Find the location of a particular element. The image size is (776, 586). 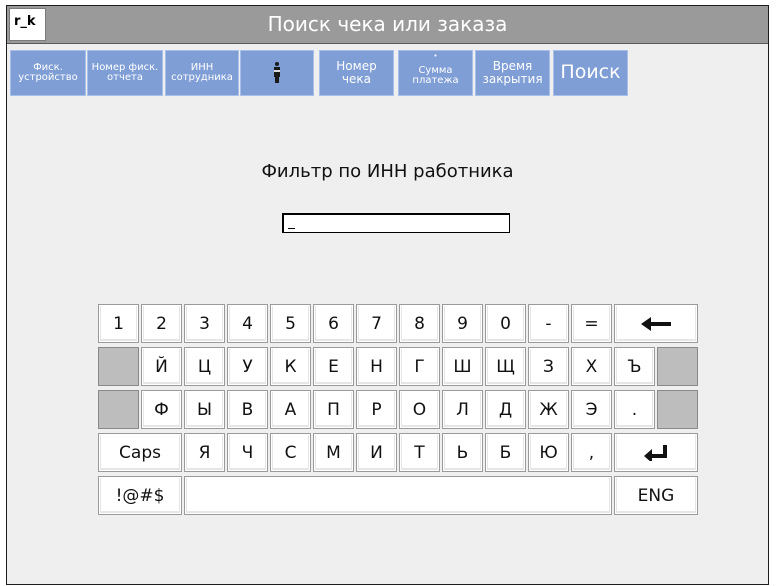

key-minus: - is located at coordinates (548, 323).